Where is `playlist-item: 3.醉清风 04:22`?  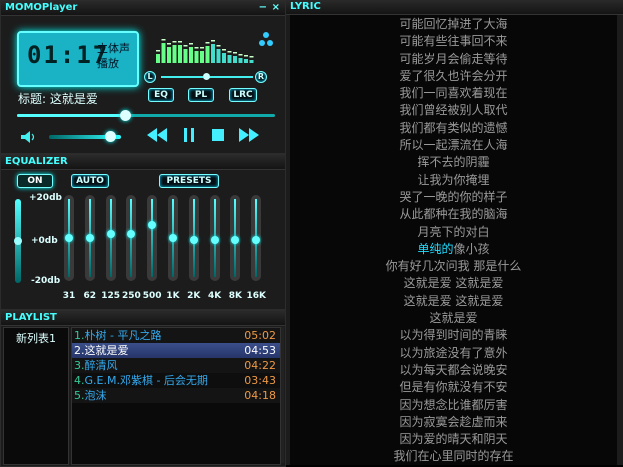 playlist-item: 3.醉清风 04:22 is located at coordinates (176, 365).